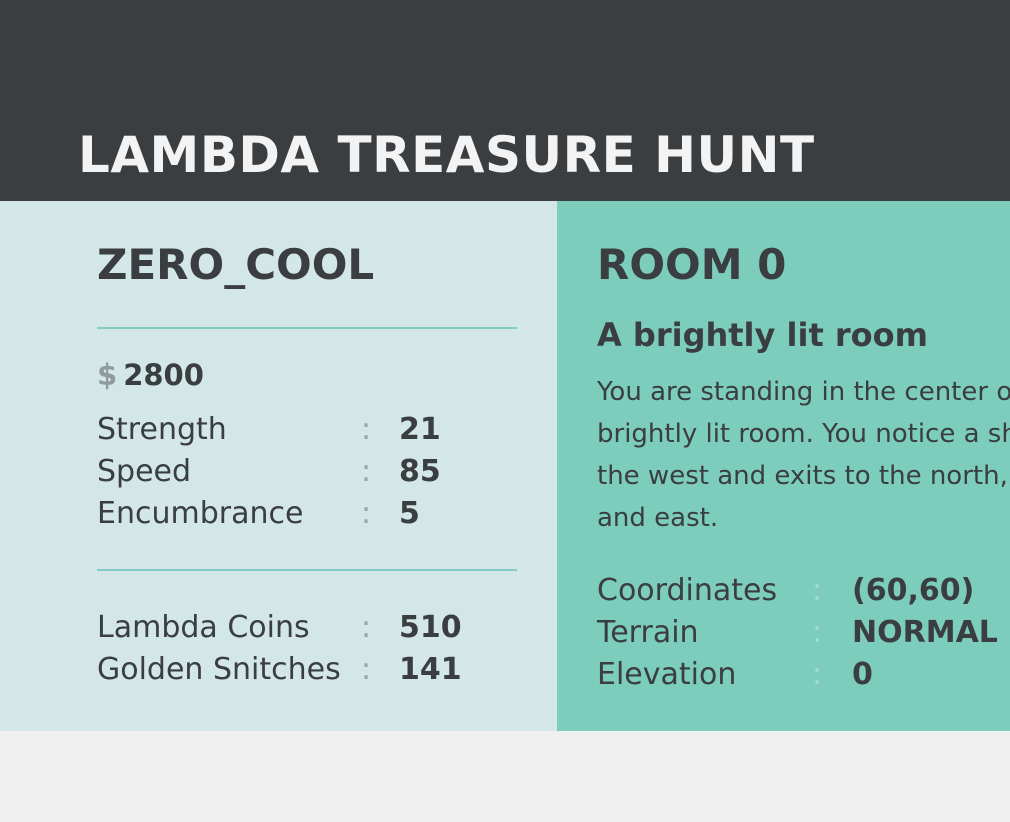 The width and height of the screenshot is (1010, 822). Describe the element at coordinates (317, 472) in the screenshot. I see `stat-row-speed: Speed : 85` at that location.